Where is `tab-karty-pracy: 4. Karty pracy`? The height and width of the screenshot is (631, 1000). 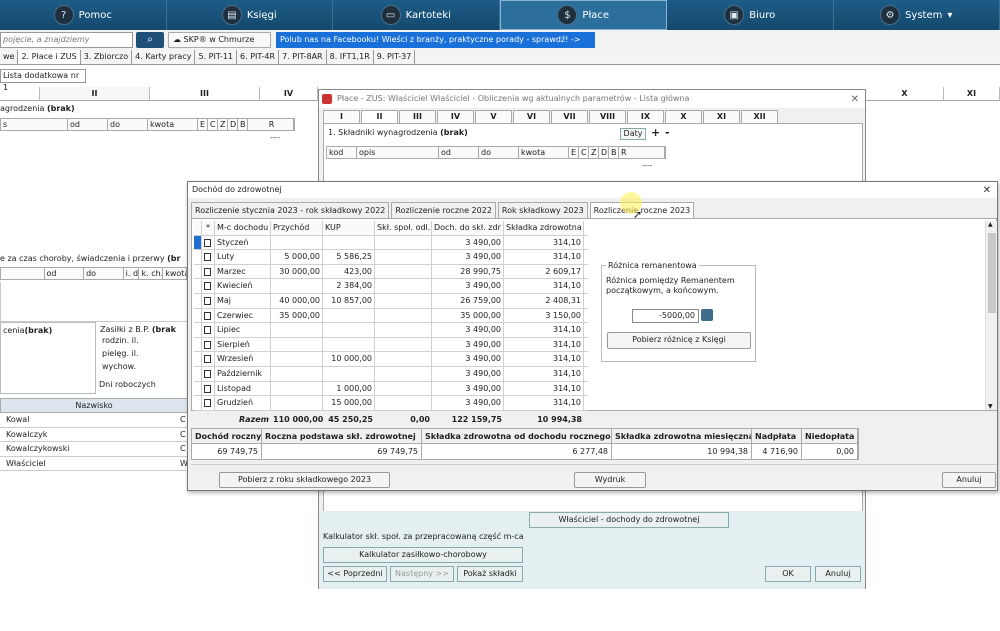 tab-karty-pracy: 4. Karty pracy is located at coordinates (164, 57).